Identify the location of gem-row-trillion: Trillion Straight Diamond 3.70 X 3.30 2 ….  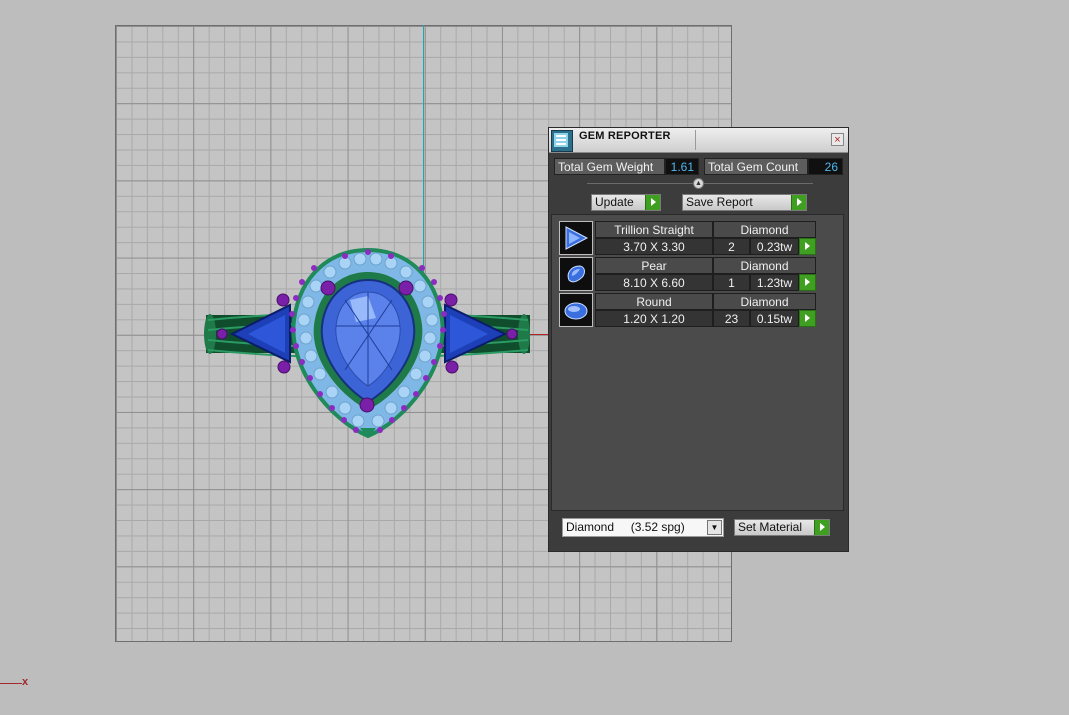
(688, 238).